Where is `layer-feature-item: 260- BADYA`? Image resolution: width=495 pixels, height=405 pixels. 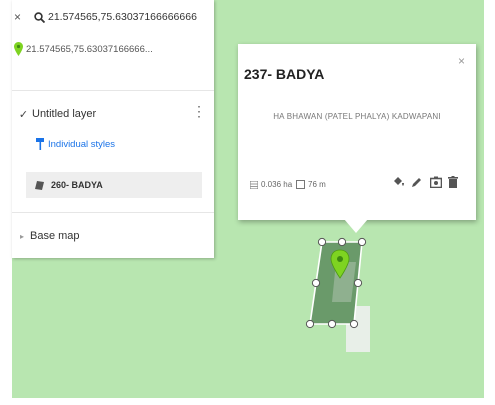 layer-feature-item: 260- BADYA is located at coordinates (114, 185).